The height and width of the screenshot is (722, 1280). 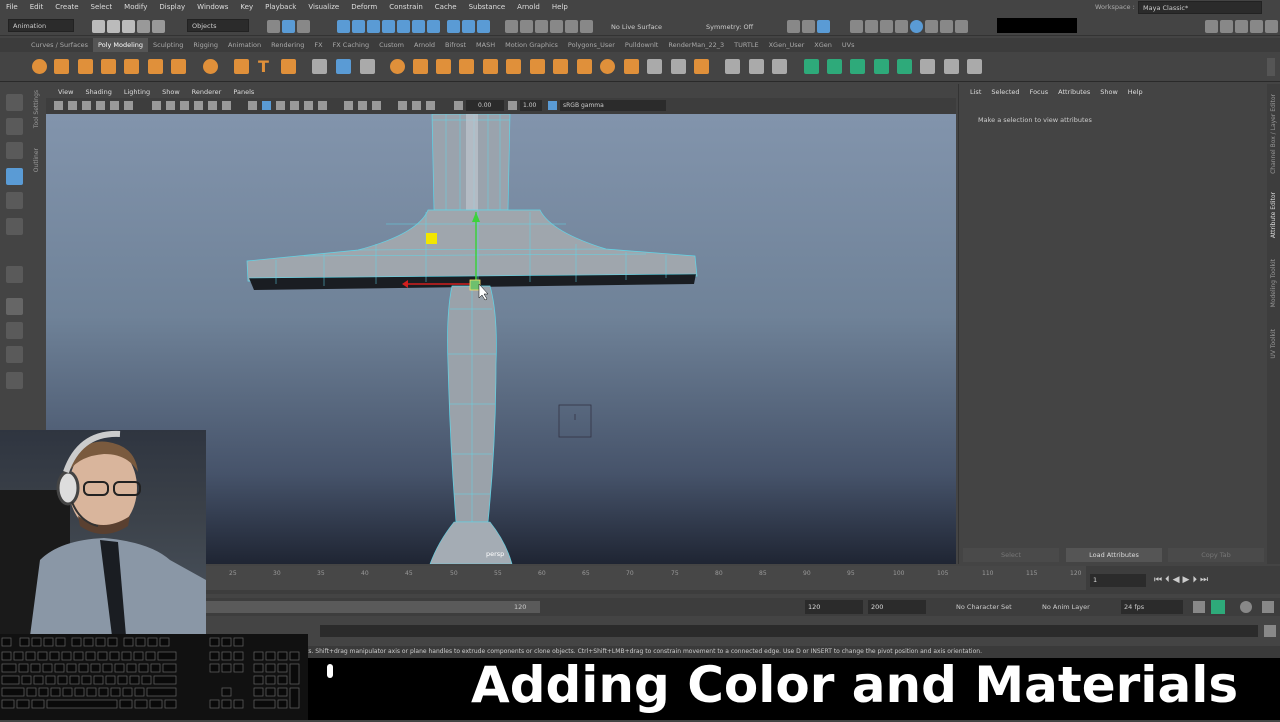 I want to click on anim-layer-select: No Anim Layer, so click(x=1066, y=607).